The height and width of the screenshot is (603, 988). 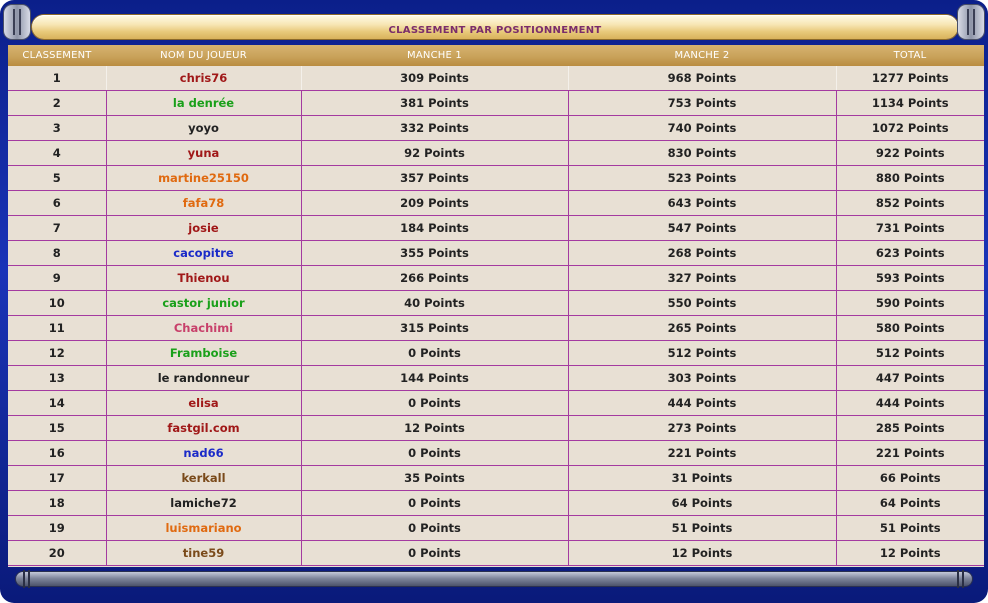 What do you see at coordinates (701, 353) in the screenshot?
I see `round-2-cell: 512 Points` at bounding box center [701, 353].